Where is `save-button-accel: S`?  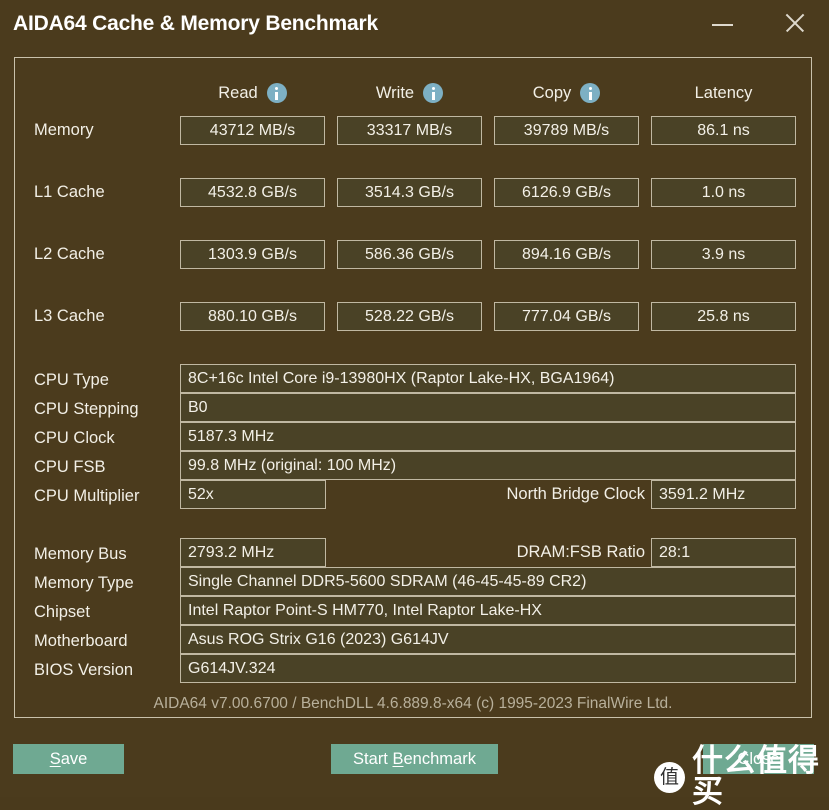 save-button-accel: S is located at coordinates (55, 758).